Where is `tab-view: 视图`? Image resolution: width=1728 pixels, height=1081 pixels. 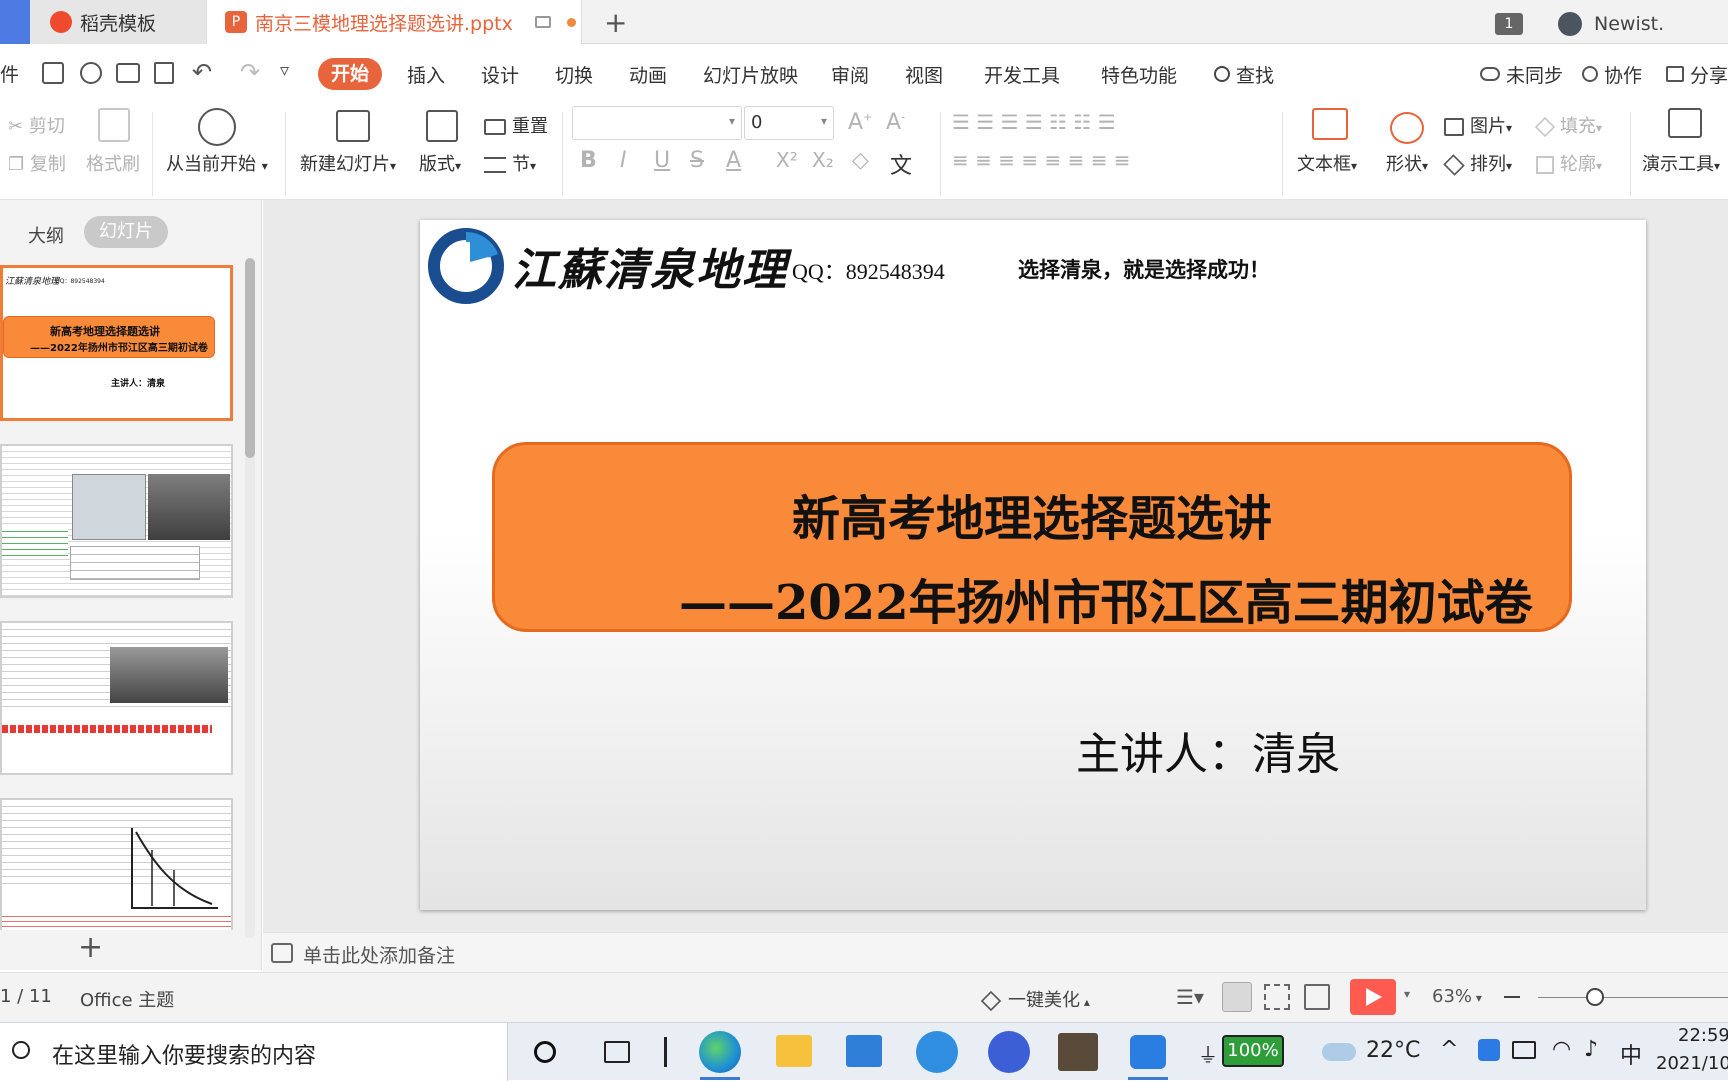
tab-view: 视图 is located at coordinates (924, 74).